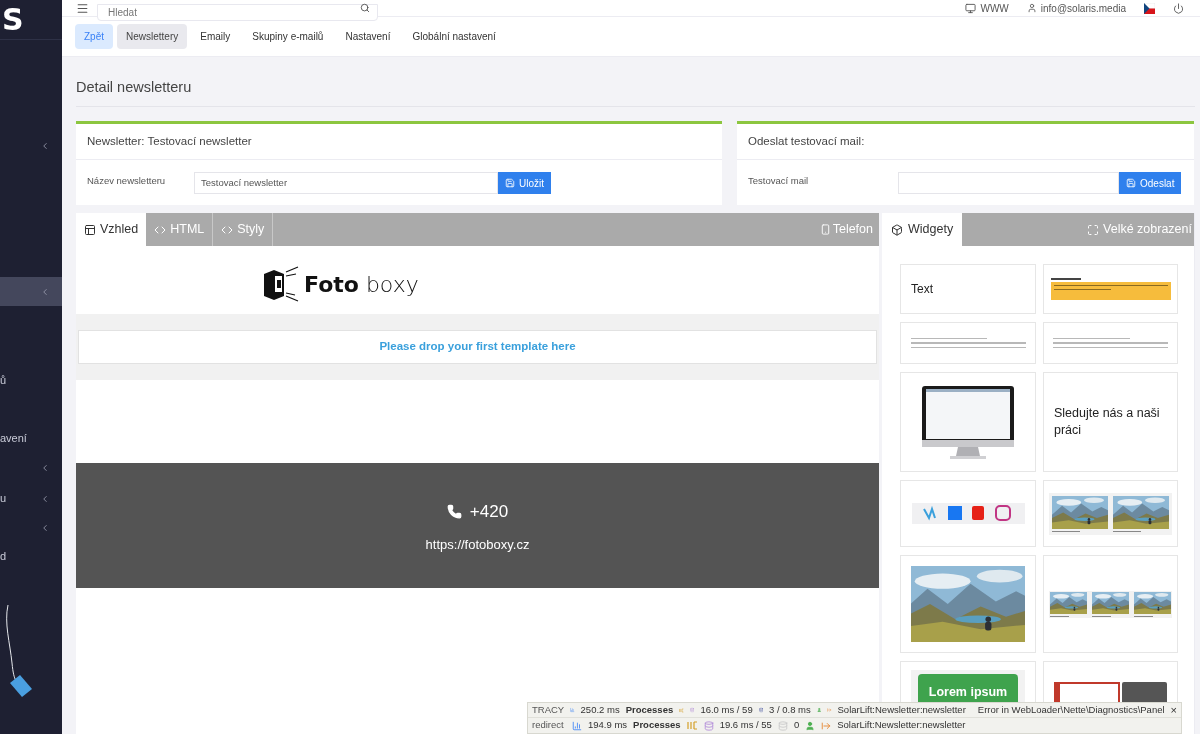  What do you see at coordinates (726, 709) in the screenshot?
I see `query-stats: 16.0 ms / 59` at bounding box center [726, 709].